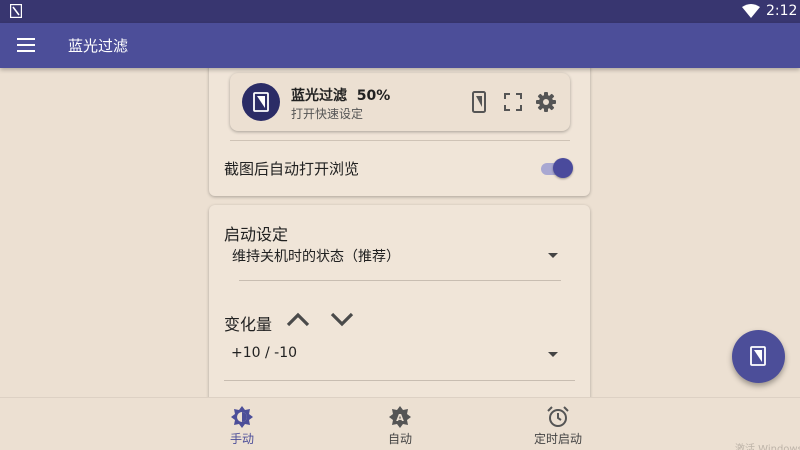 This screenshot has width=800, height=450. What do you see at coordinates (327, 114) in the screenshot?
I see `quick-tile-subtitle: 打开快速设定` at bounding box center [327, 114].